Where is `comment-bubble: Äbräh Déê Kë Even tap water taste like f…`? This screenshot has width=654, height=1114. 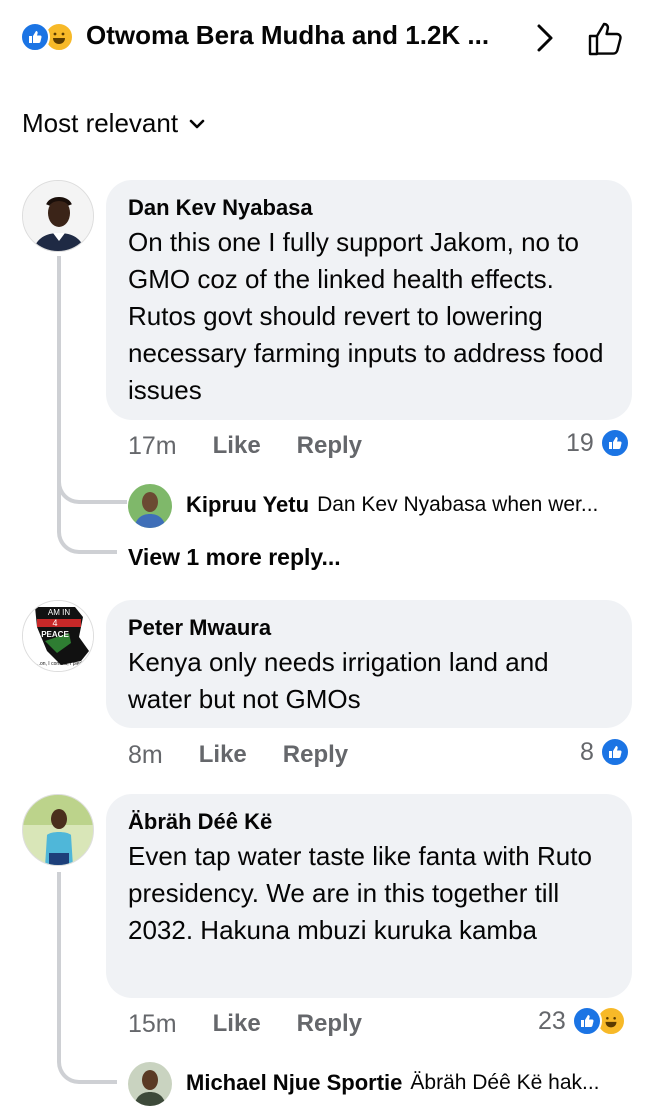 comment-bubble: Äbräh Déê Kë Even tap water taste like f… is located at coordinates (369, 896).